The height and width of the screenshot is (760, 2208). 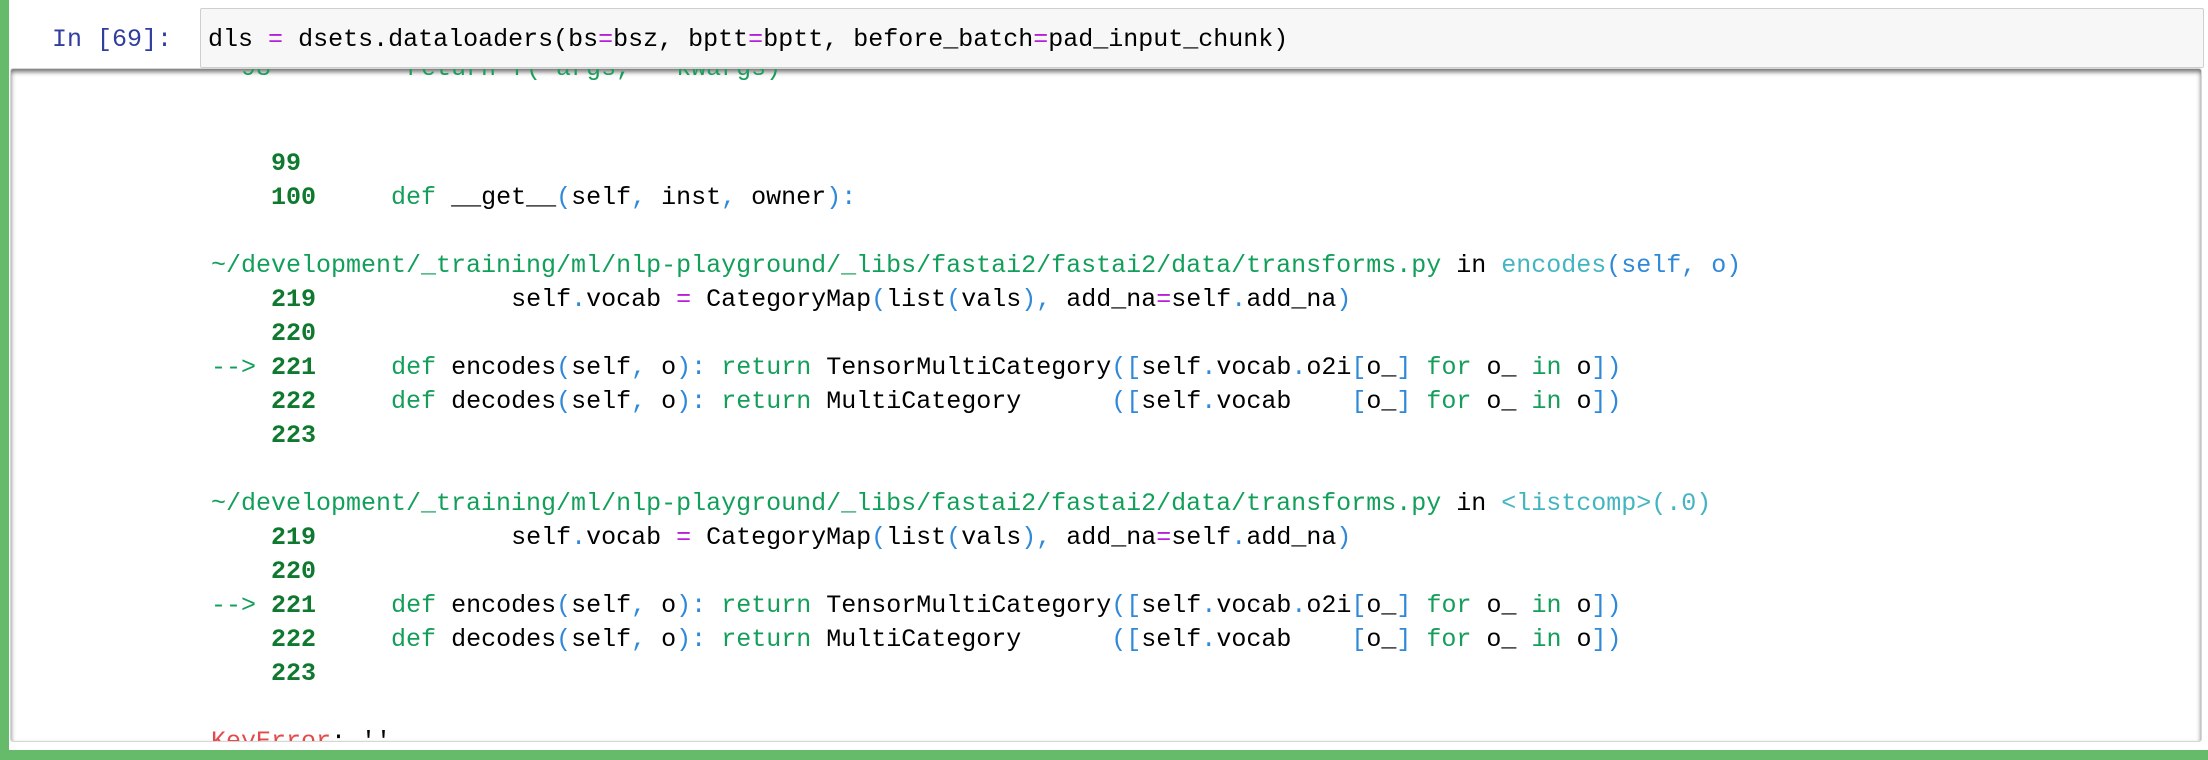 What do you see at coordinates (231, 39) in the screenshot?
I see `code-token: dls` at bounding box center [231, 39].